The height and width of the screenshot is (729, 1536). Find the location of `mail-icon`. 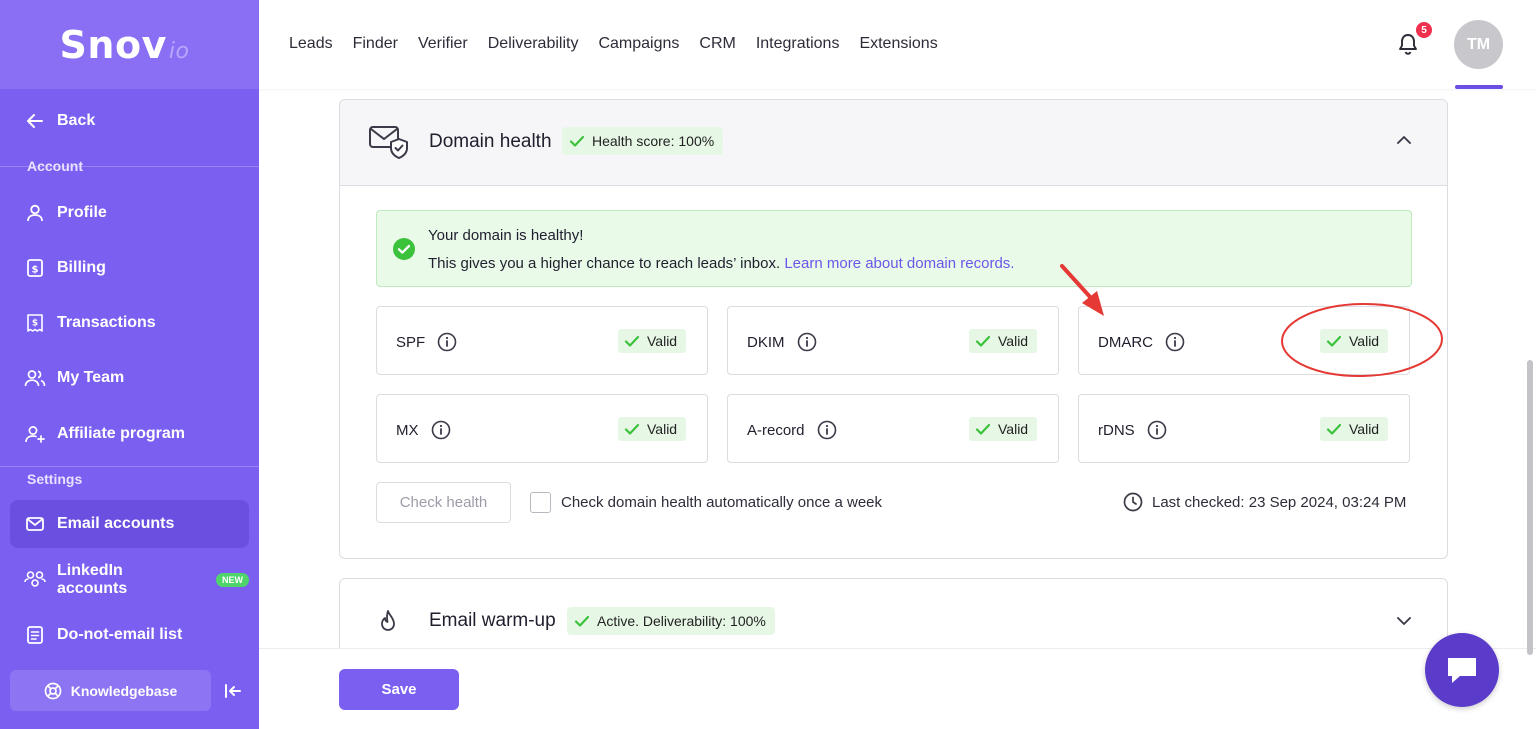

mail-icon is located at coordinates (35, 524).